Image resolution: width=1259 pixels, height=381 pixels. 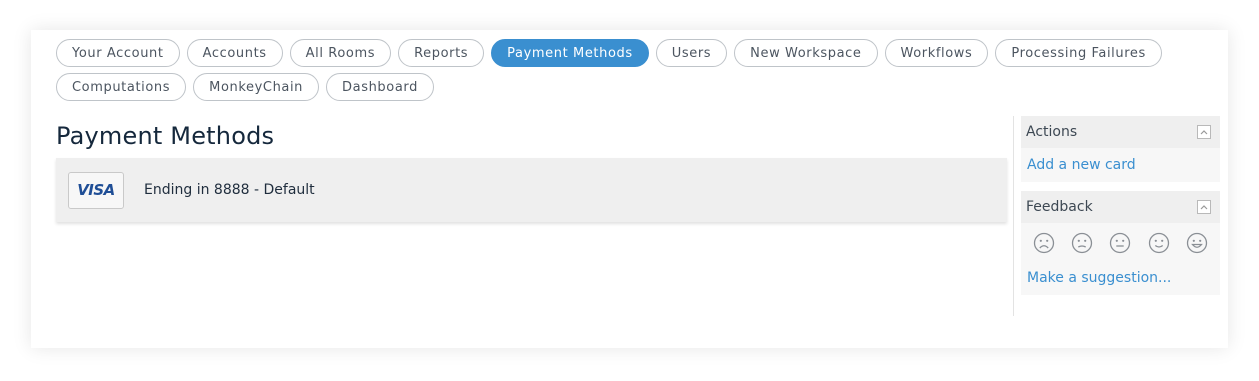 What do you see at coordinates (256, 87) in the screenshot?
I see `tab-monkeychain: MonkeyChain` at bounding box center [256, 87].